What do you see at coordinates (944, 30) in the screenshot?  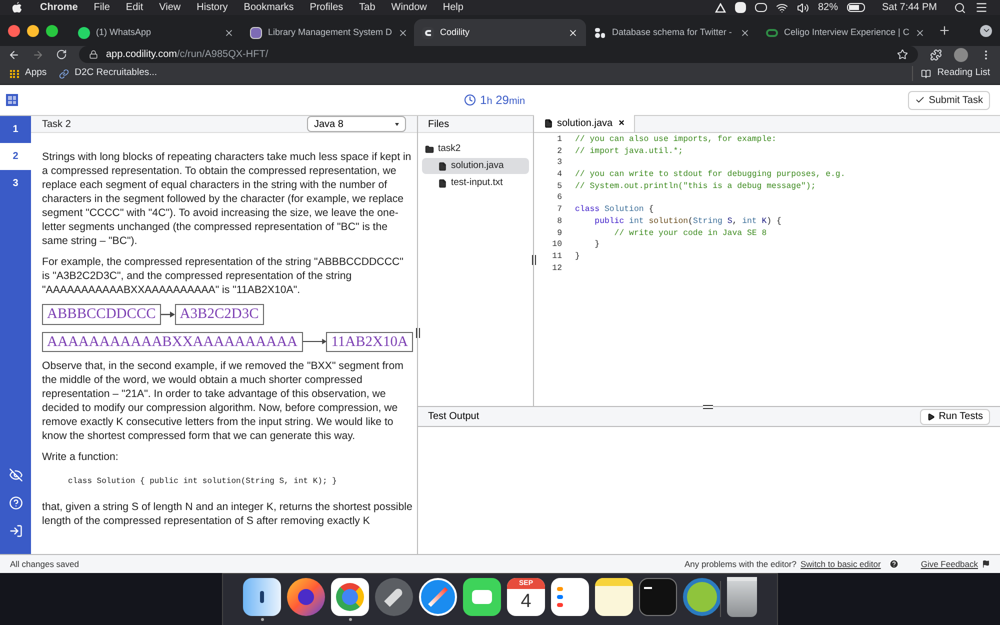 I see `new-tab-icon` at bounding box center [944, 30].